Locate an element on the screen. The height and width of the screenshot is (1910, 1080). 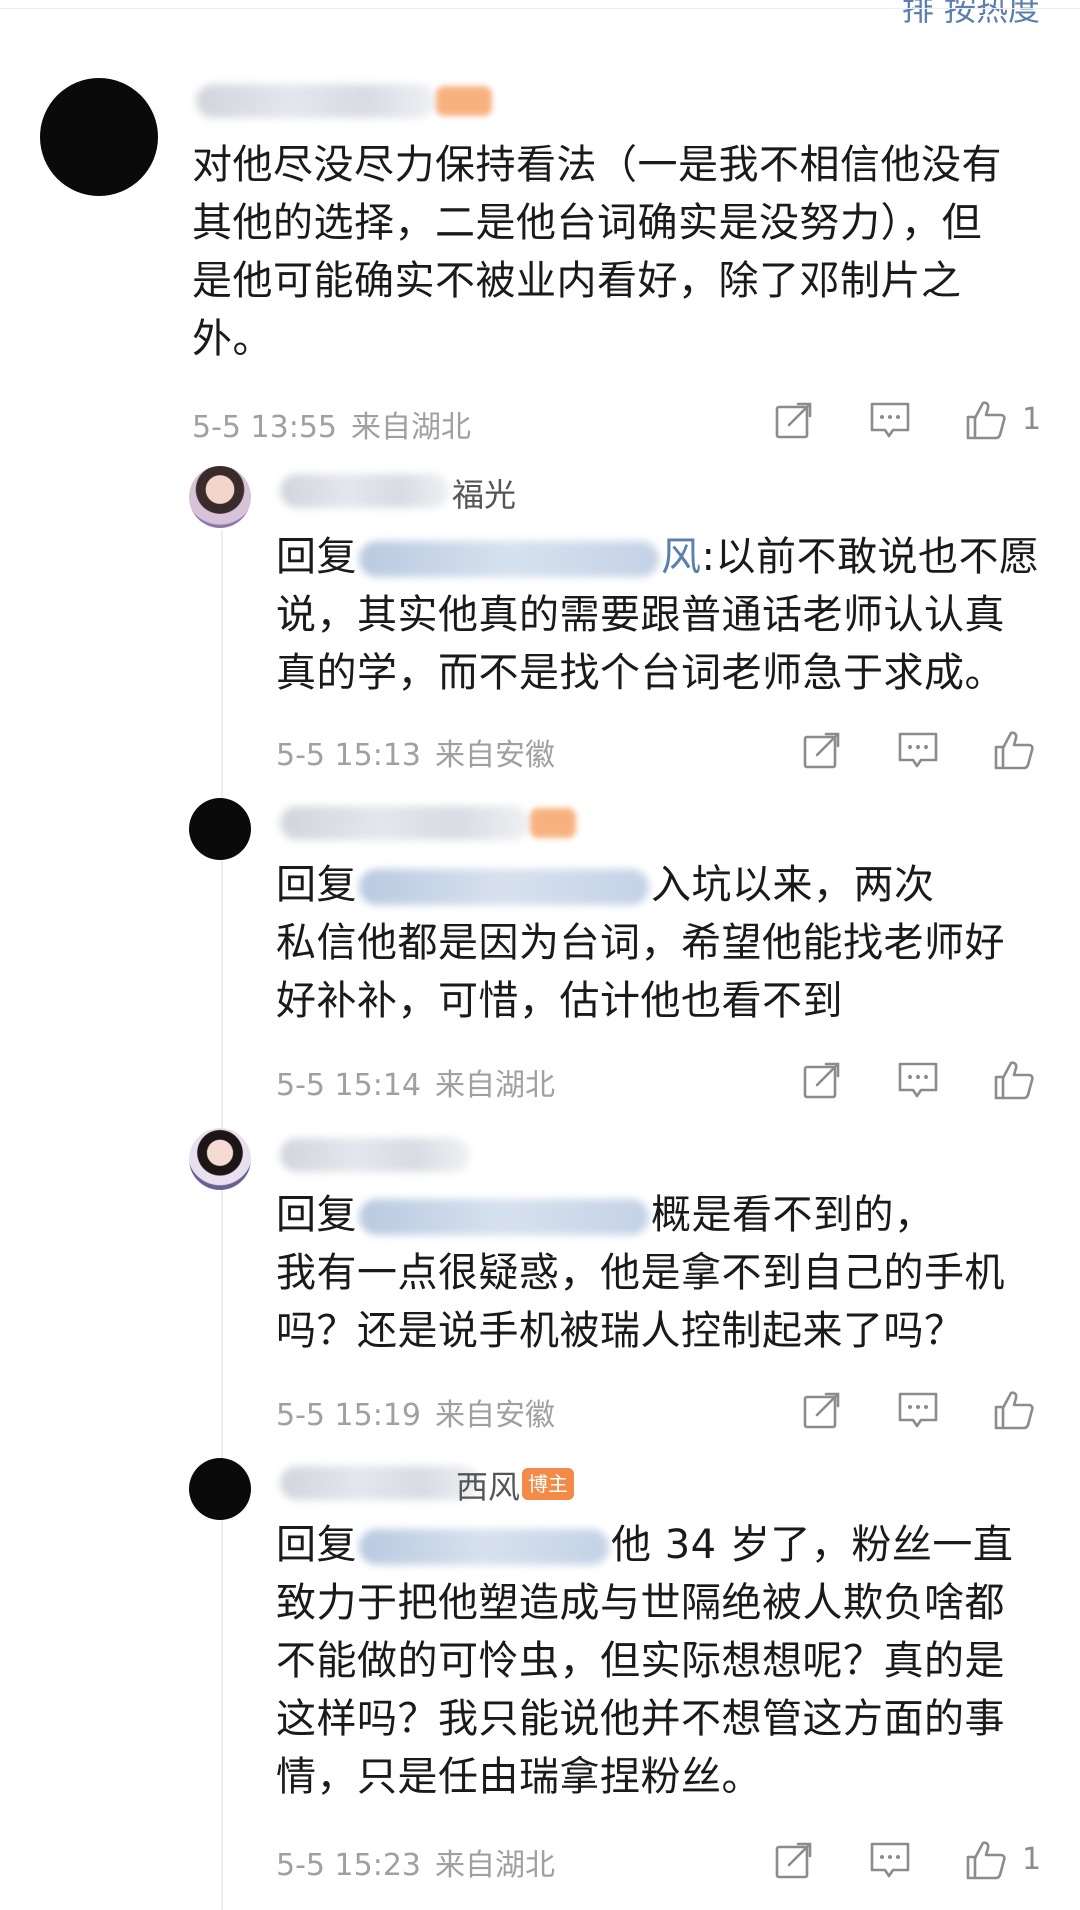
reply-line: 我有一点很疑惑，他是拿不到自己的手机 is located at coordinates (640, 1273).